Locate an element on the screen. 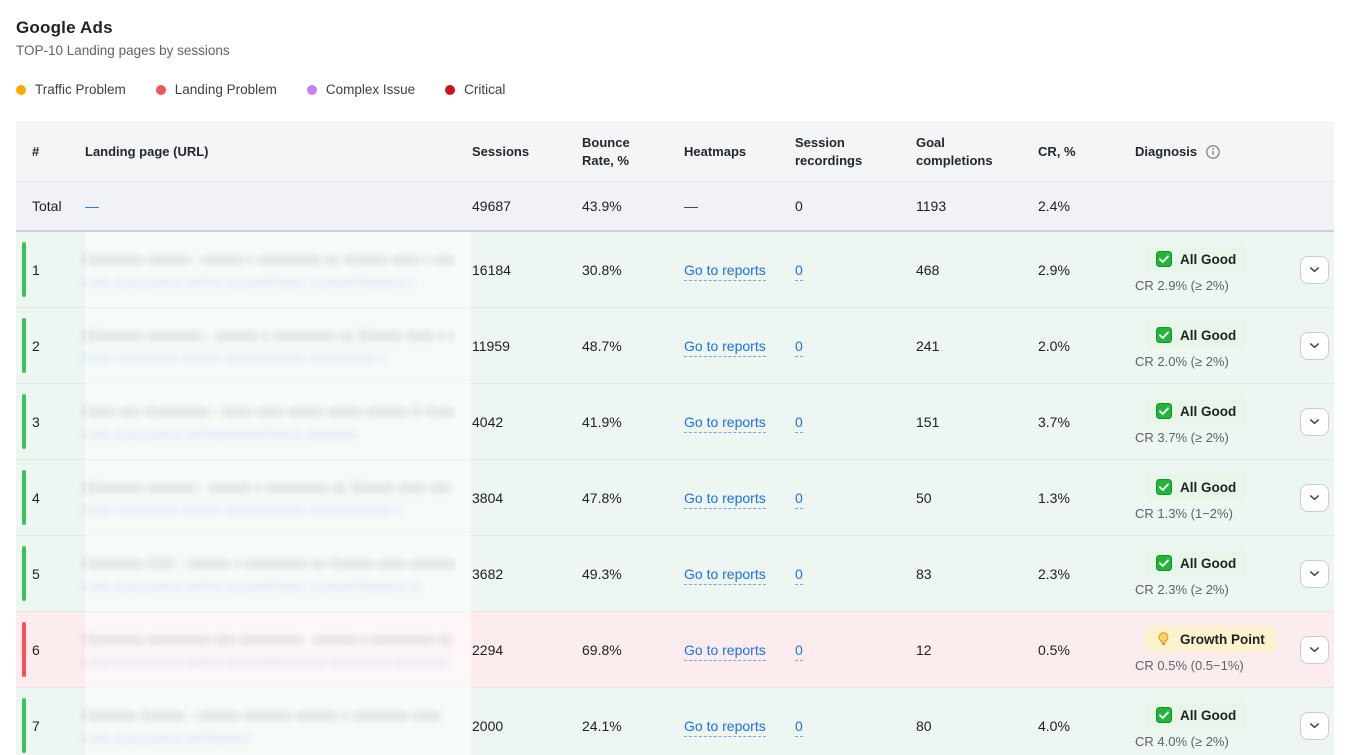 The height and width of the screenshot is (755, 1352). column-header-number: # is located at coordinates (36, 152).